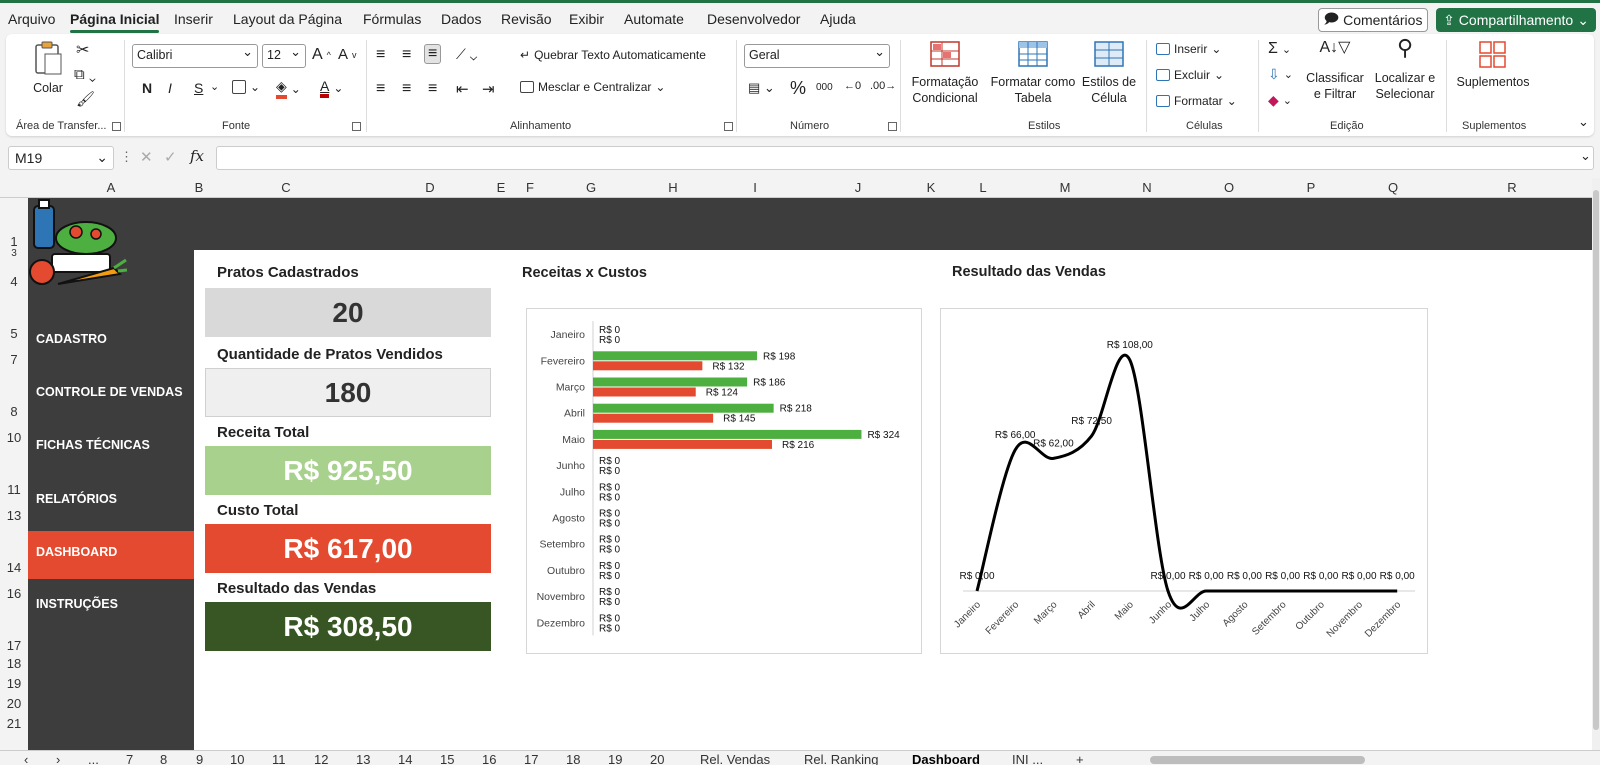  Describe the element at coordinates (1065, 187) in the screenshot. I see `col-header: M` at that location.